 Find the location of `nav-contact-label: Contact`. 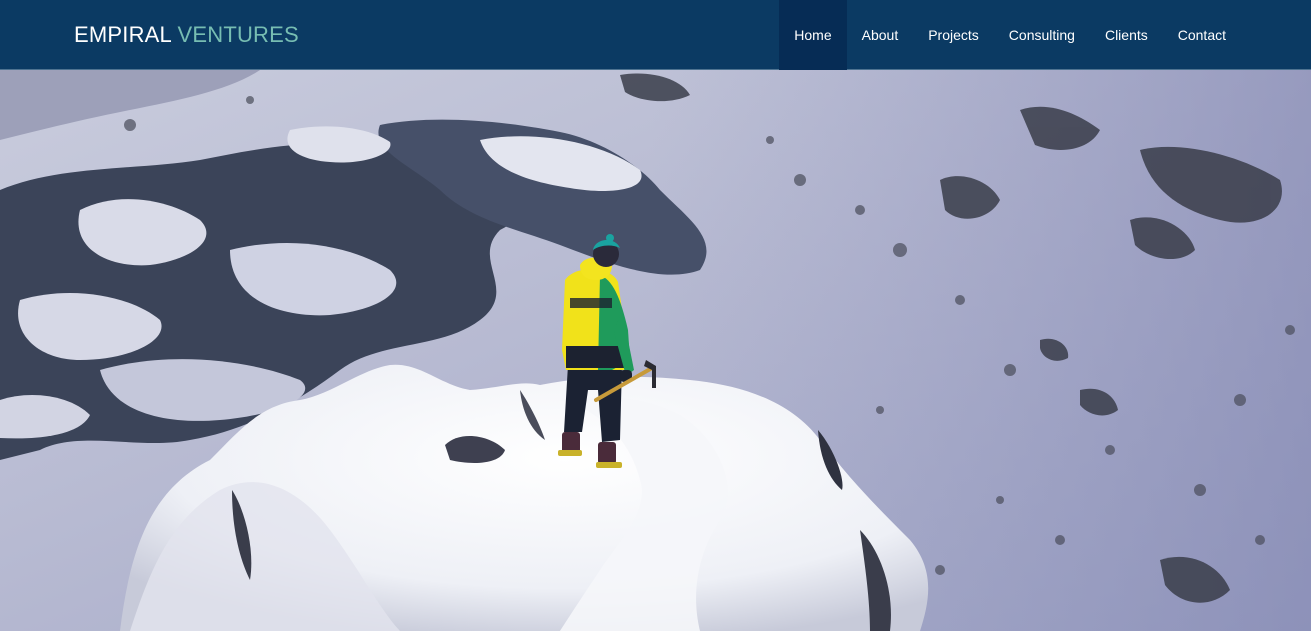

nav-contact-label: Contact is located at coordinates (1201, 35).